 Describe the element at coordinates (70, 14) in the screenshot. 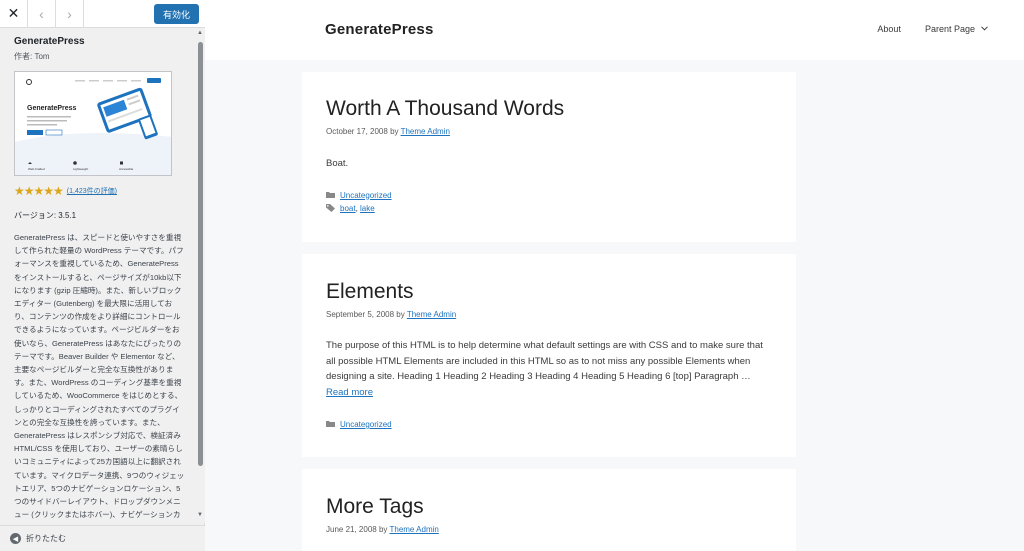

I see `next-theme-icon: ›` at that location.